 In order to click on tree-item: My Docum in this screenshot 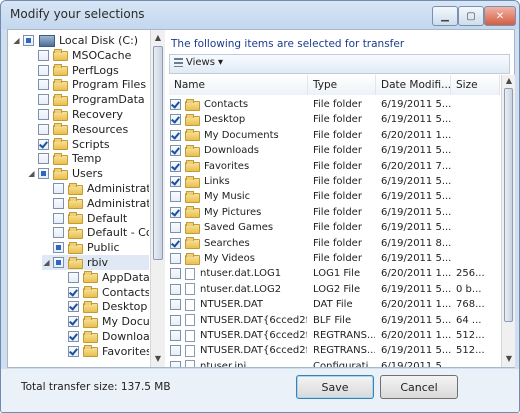, I will do `click(103, 321)`.